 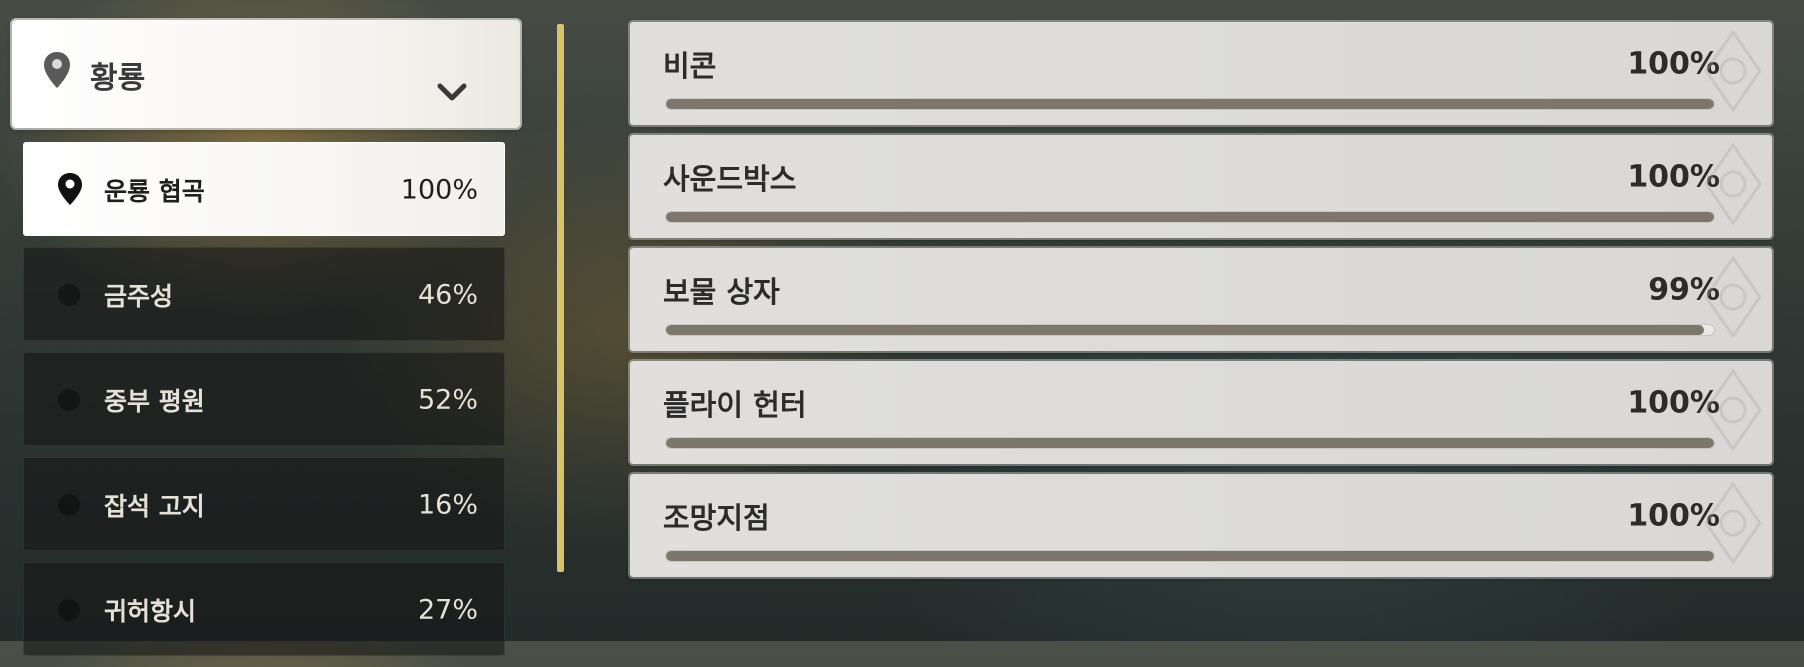 I want to click on area-item-central-plains: 중부 평원 52%, so click(x=264, y=399).